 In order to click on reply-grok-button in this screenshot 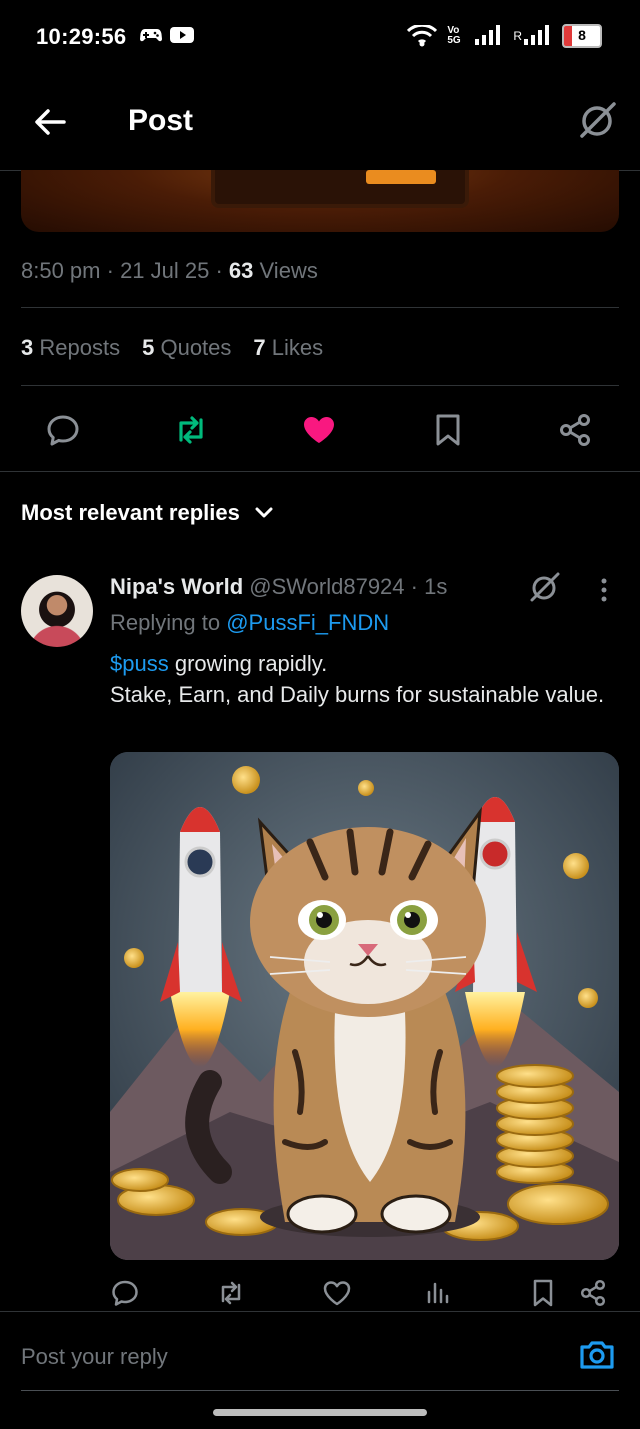, I will do `click(545, 587)`.